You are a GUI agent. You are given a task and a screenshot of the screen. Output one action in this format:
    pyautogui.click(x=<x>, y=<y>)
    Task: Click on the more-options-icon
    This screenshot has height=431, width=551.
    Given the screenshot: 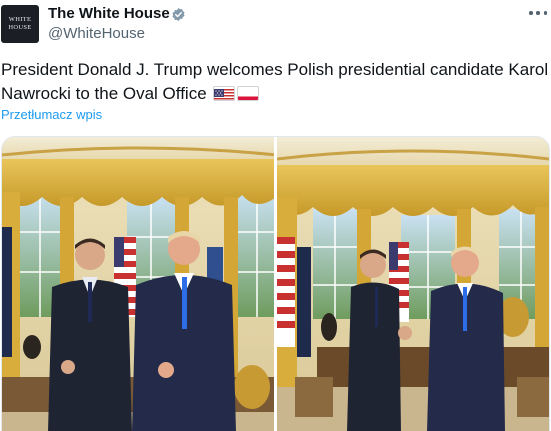 What is the action you would take?
    pyautogui.click(x=538, y=13)
    